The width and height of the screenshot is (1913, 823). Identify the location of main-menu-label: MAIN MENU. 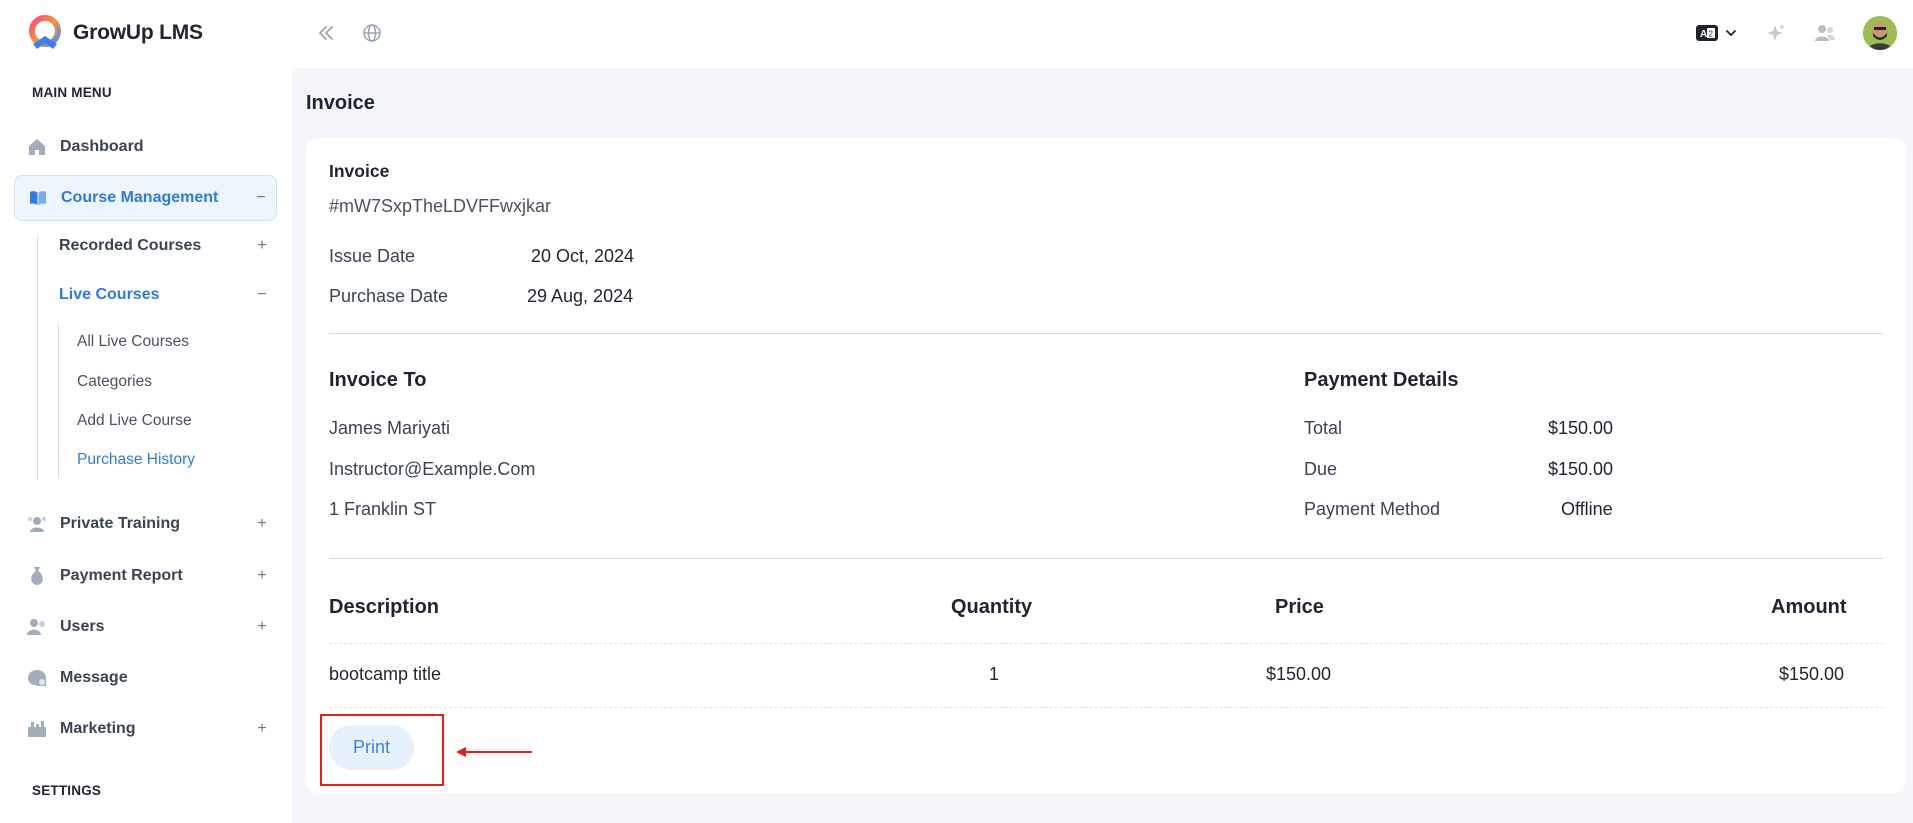
(72, 92).